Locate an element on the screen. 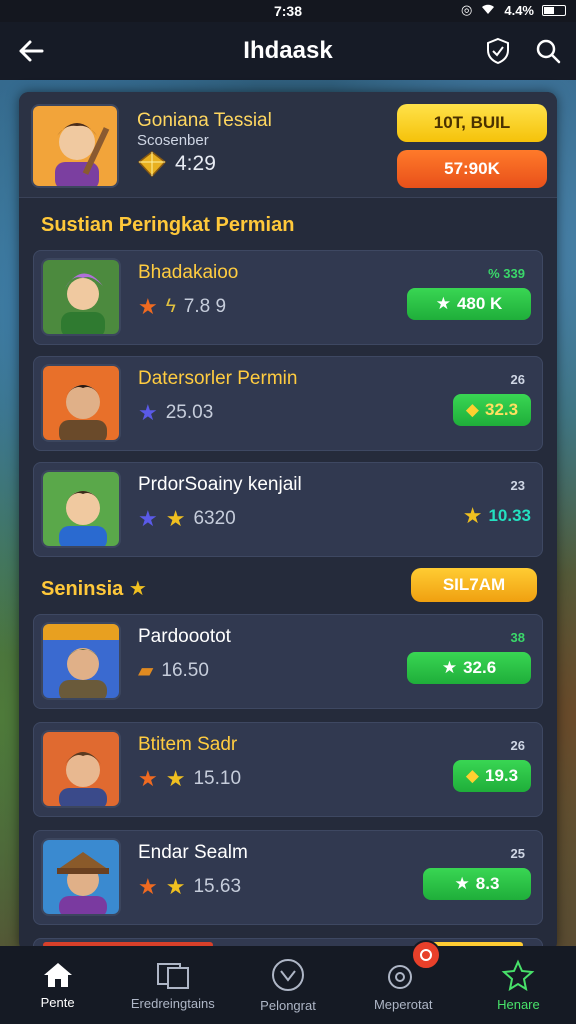  profile-orange-button: 57:90K is located at coordinates (472, 169).